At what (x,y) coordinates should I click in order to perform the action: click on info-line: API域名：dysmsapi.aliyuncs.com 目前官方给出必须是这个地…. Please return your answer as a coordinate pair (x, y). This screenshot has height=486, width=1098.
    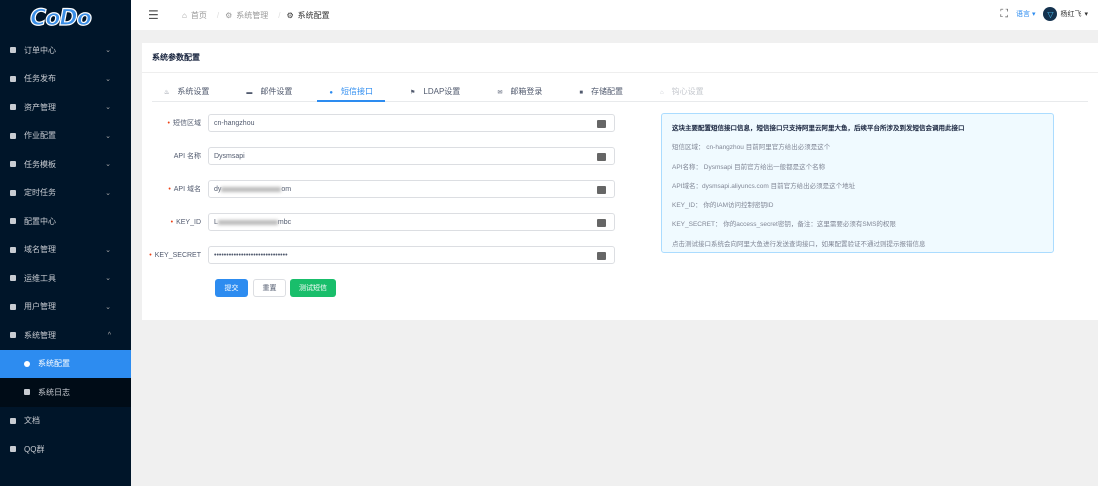
    Looking at the image, I should click on (764, 186).